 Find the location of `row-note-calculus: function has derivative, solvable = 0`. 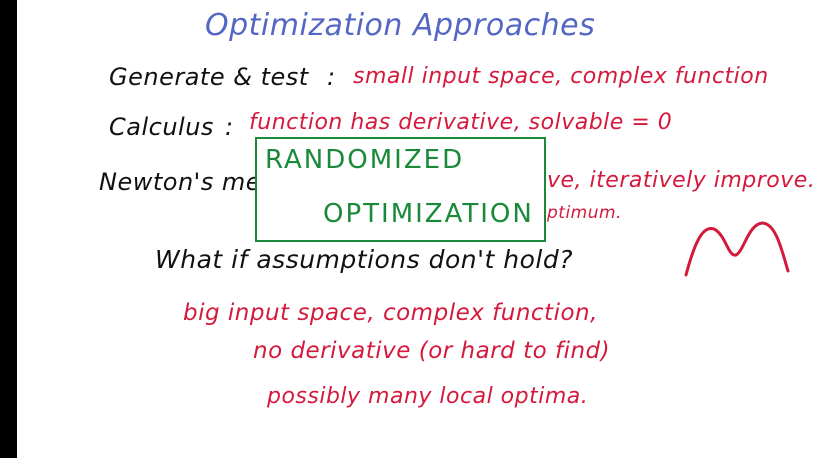

row-note-calculus: function has derivative, solvable = 0 is located at coordinates (461, 122).